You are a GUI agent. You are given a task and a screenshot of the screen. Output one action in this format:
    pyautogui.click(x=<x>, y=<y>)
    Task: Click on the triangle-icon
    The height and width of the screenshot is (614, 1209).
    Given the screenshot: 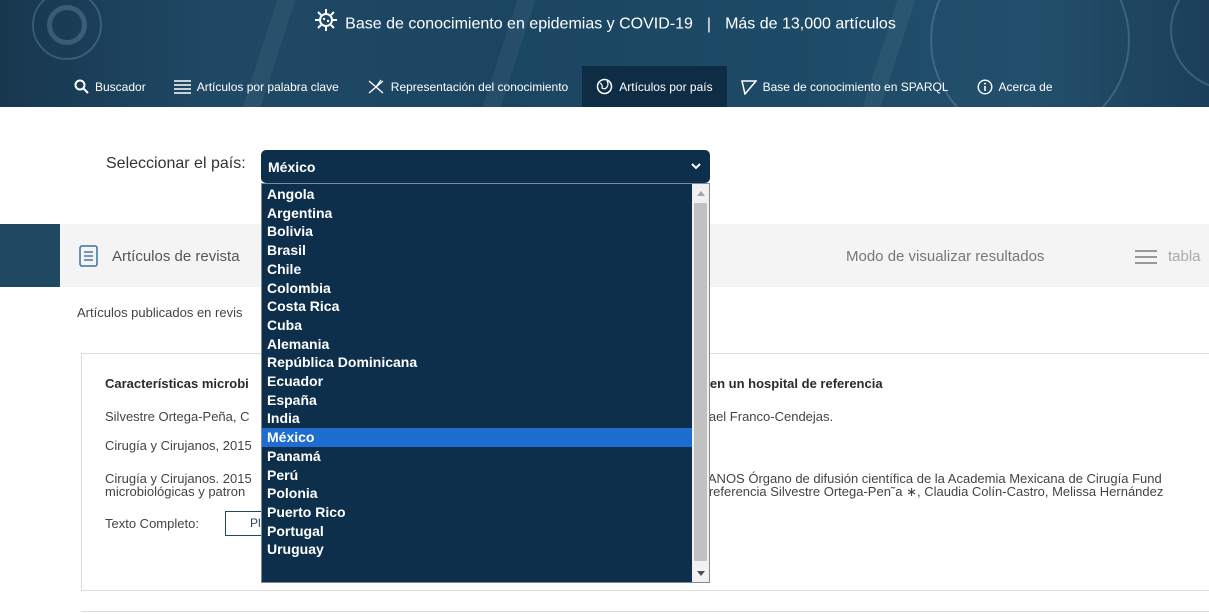 What is the action you would take?
    pyautogui.click(x=748, y=87)
    